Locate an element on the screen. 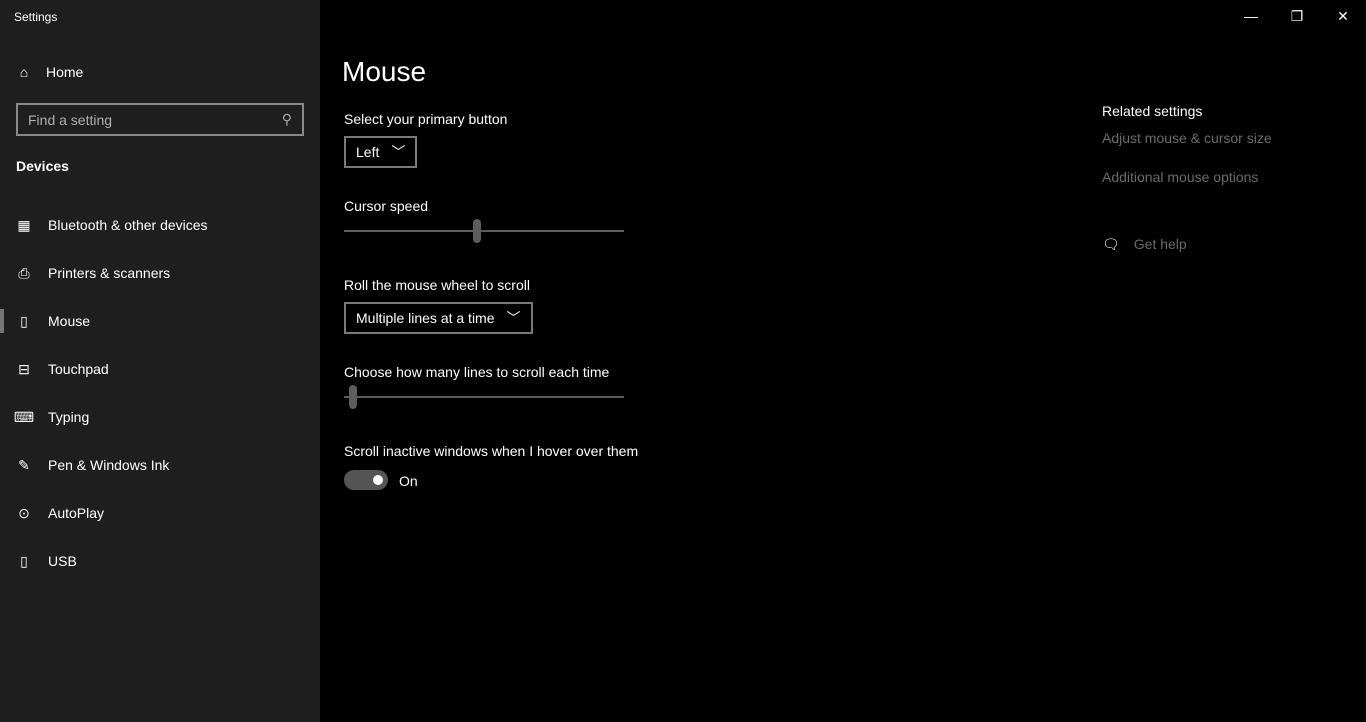  touchpad-icon: ⊟ is located at coordinates (24, 368).